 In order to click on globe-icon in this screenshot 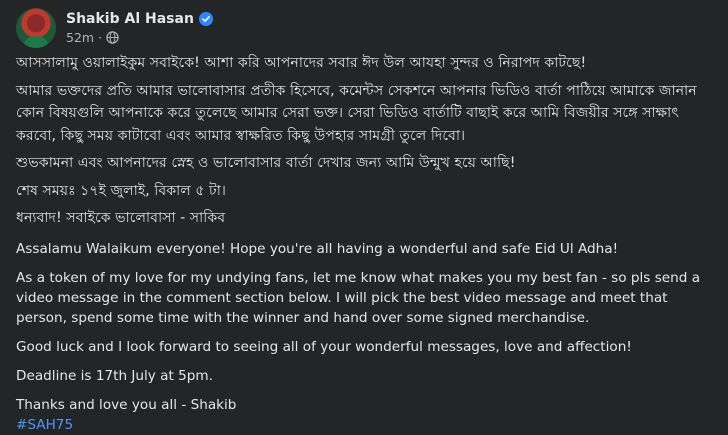, I will do `click(112, 37)`.